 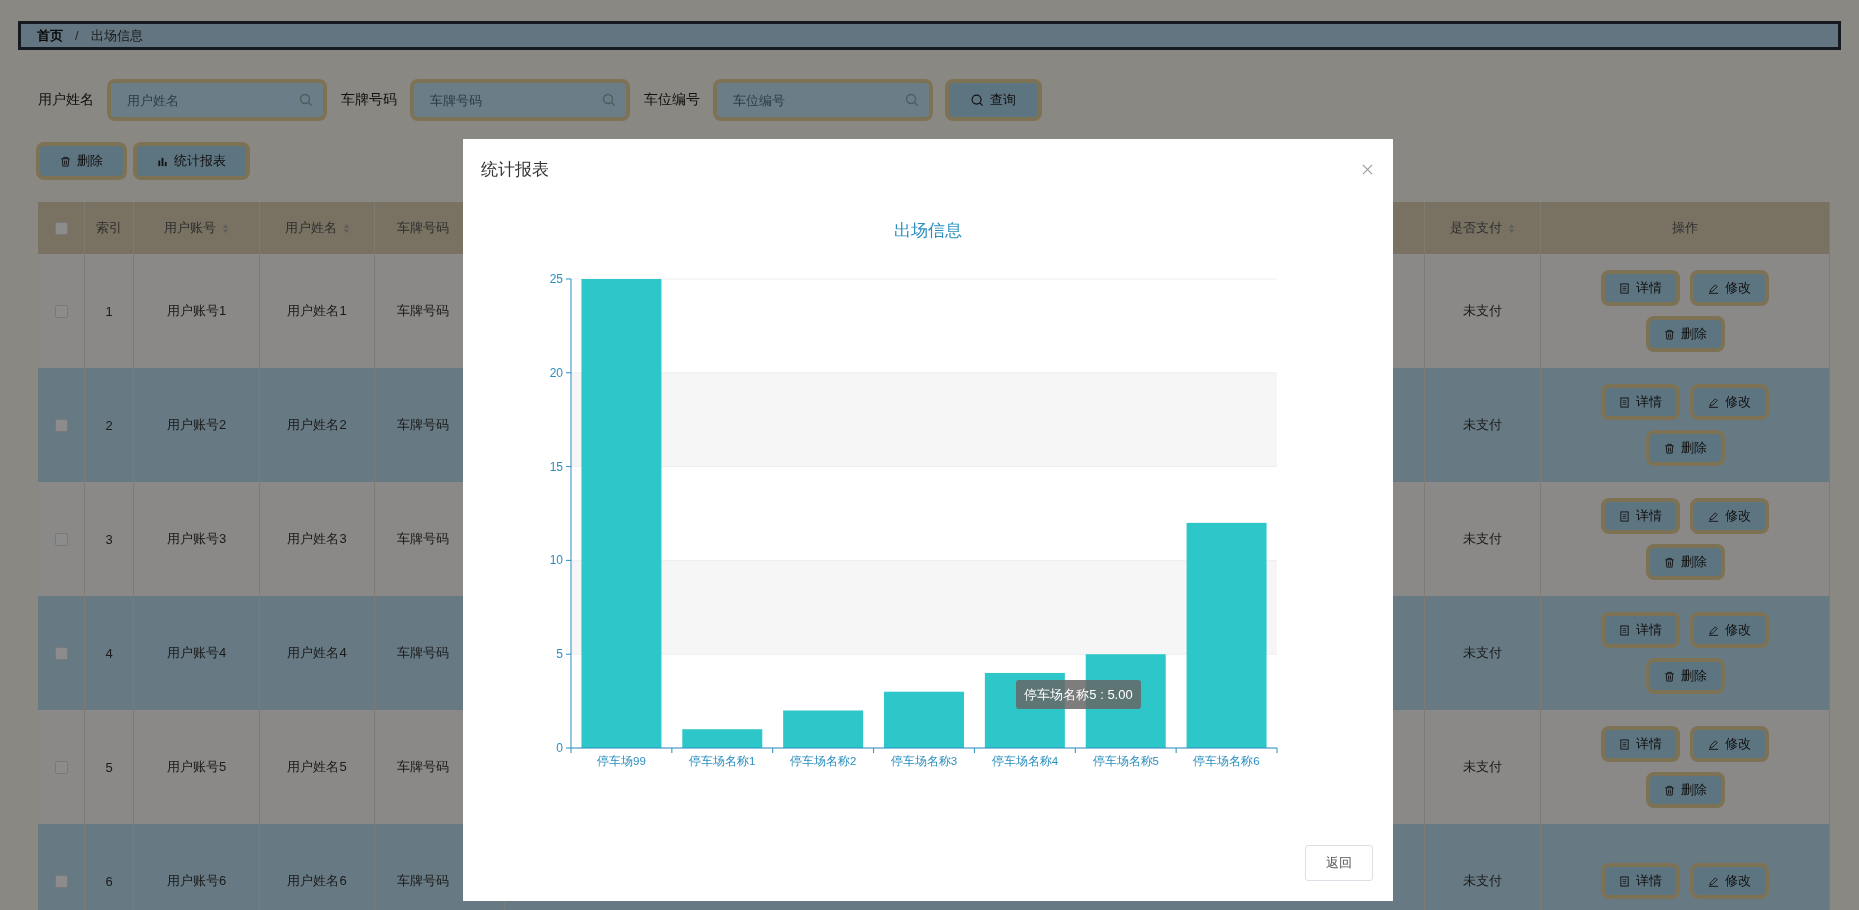 I want to click on table-cell: 3, so click(x=109, y=539).